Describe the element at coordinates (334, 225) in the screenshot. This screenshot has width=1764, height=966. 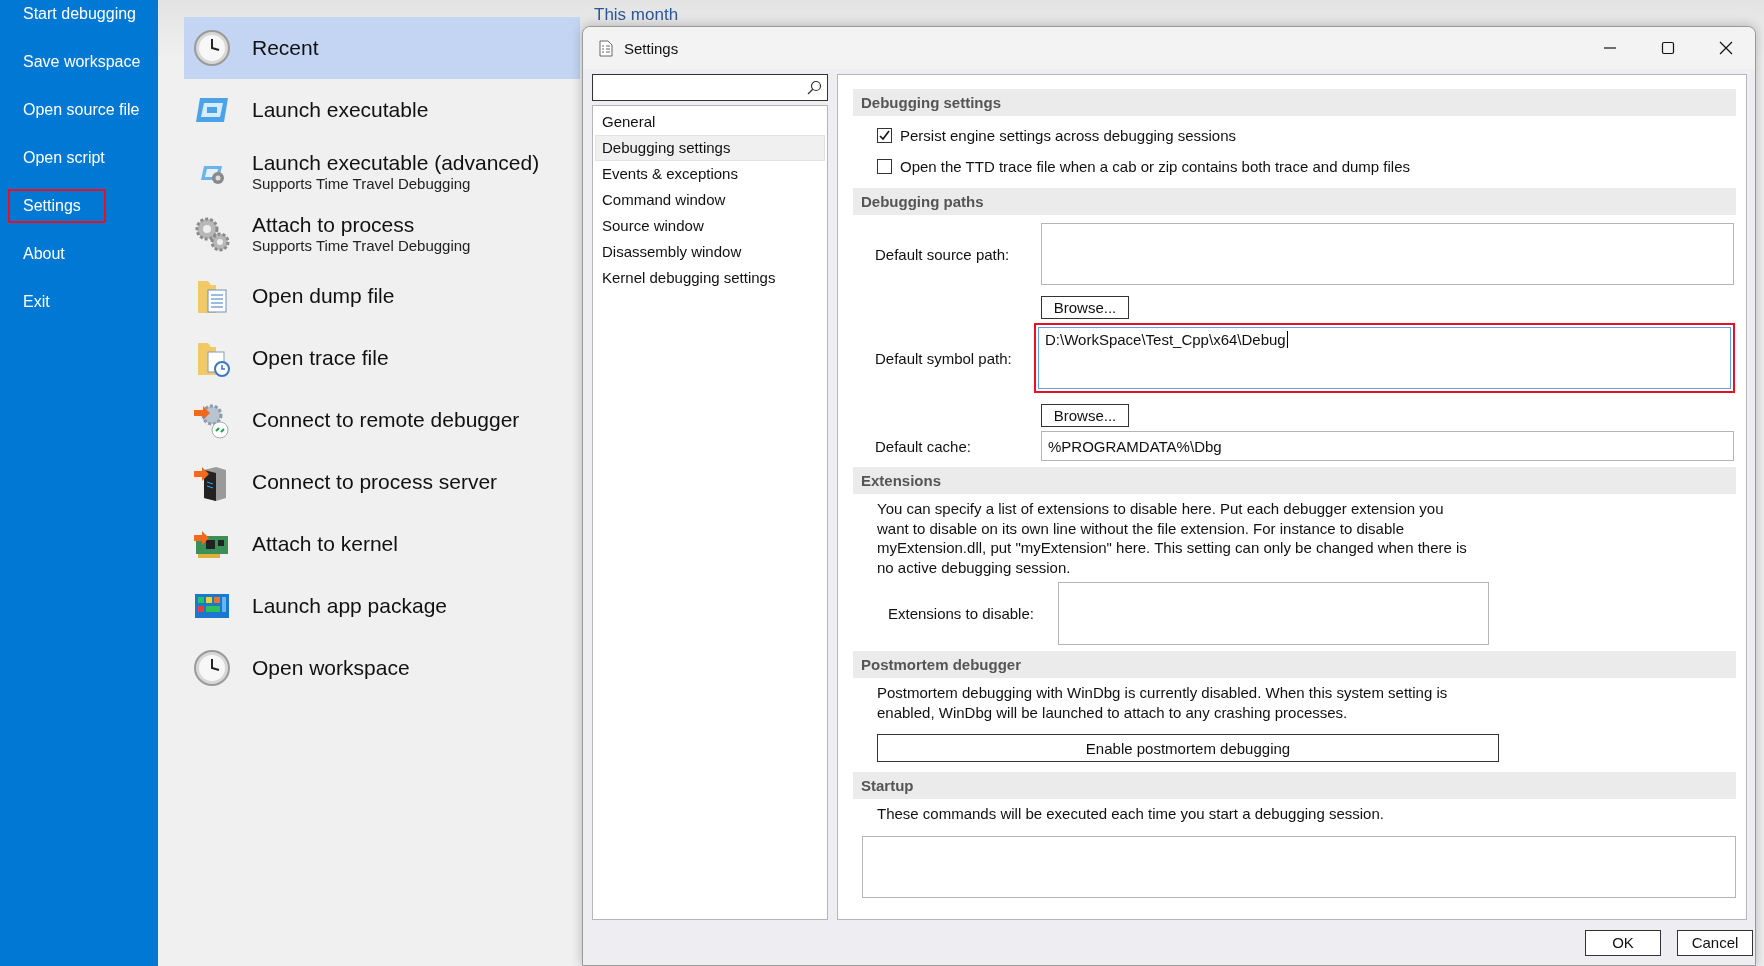
I see `option-label: Attach to process` at that location.